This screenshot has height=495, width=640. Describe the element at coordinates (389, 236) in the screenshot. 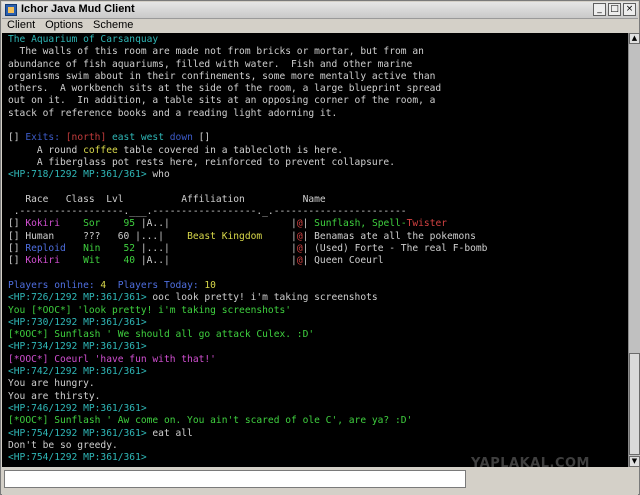

I see `terminal-text: | Benamas ate all the pokemons` at that location.